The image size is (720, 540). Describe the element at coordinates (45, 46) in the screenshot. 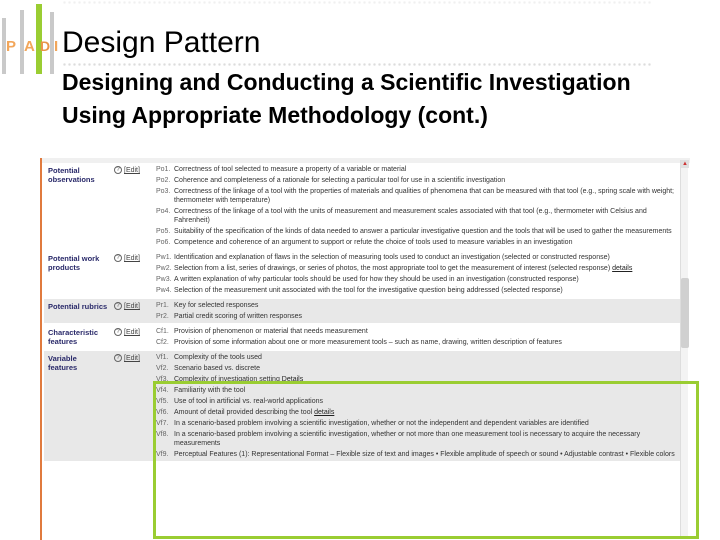

I see `logo-letter: D` at that location.